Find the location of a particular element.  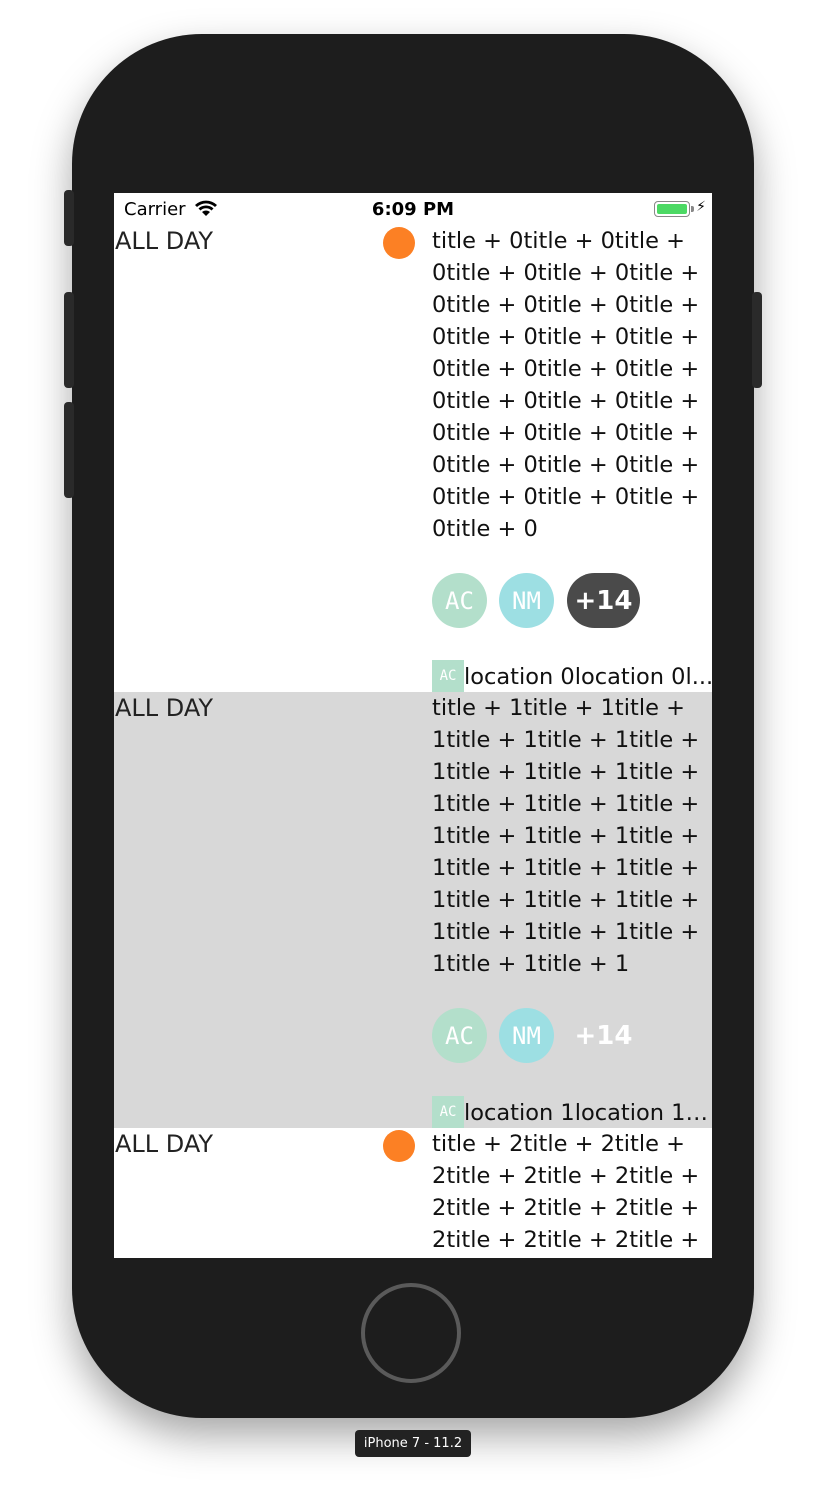

mute-switch is located at coordinates (69, 218).